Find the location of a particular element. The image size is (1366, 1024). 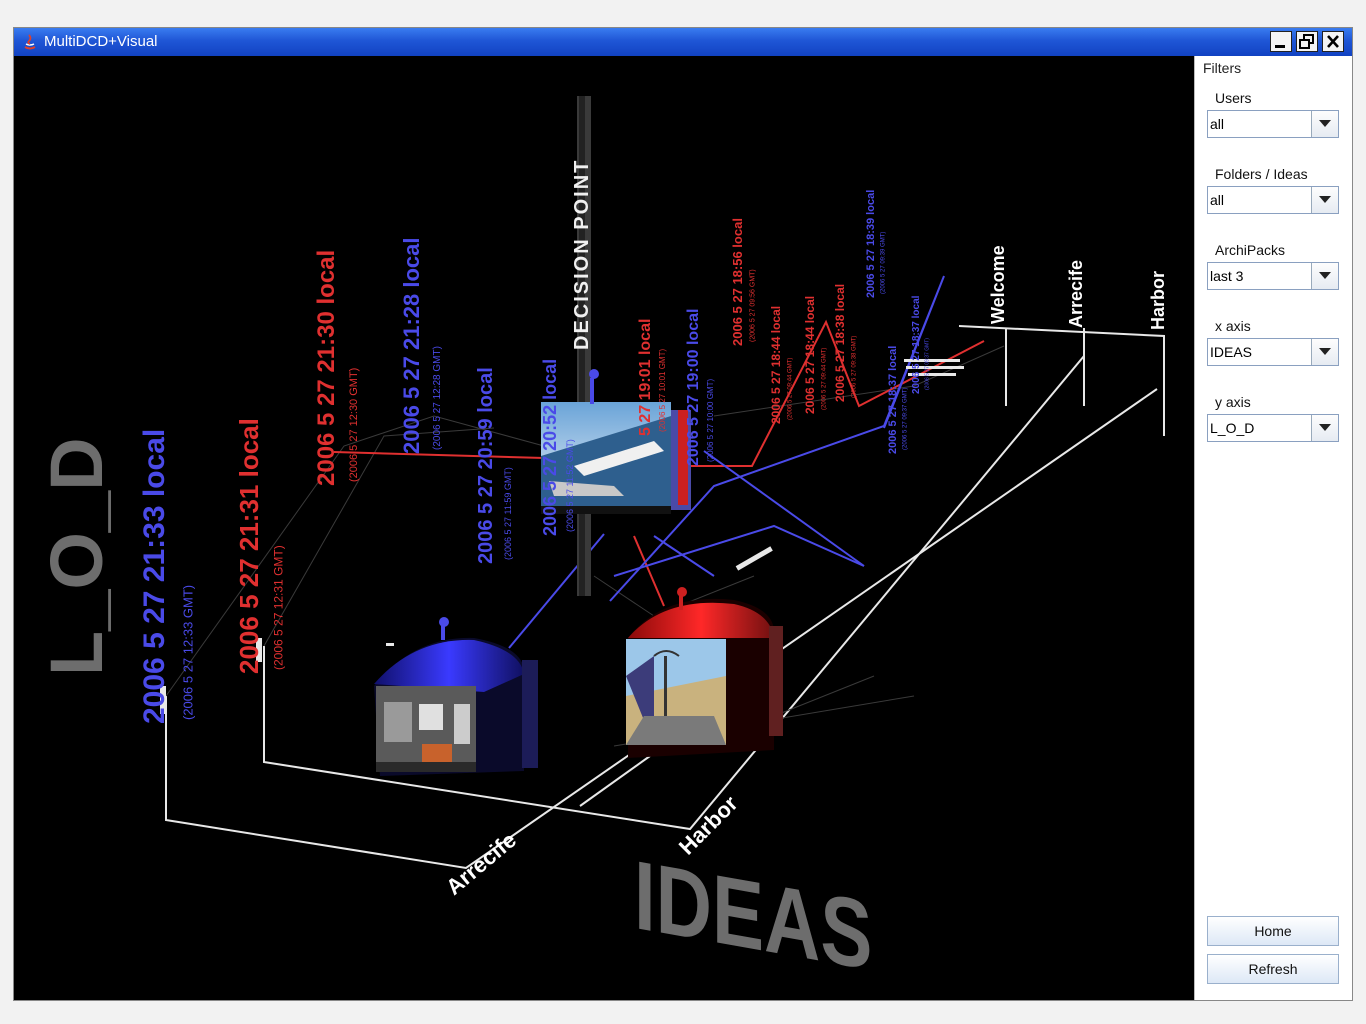

archipacks-label: ArchiPacks is located at coordinates (1250, 250).